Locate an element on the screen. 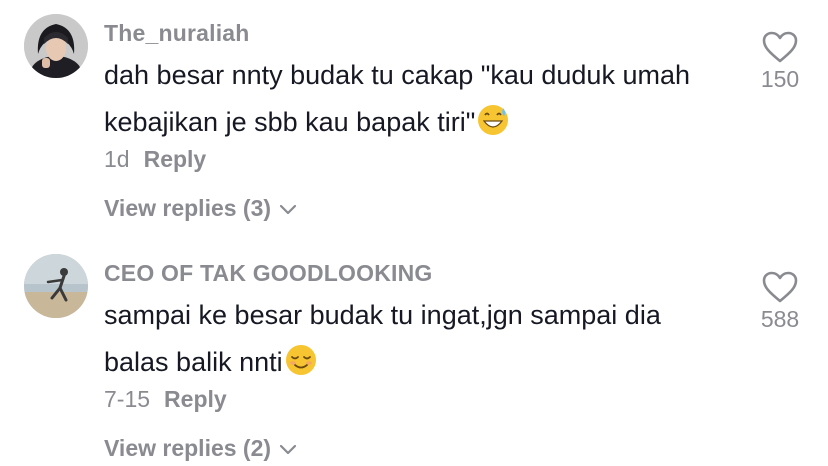 Image resolution: width=828 pixels, height=466 pixels. comment-time: 1d is located at coordinates (117, 159).